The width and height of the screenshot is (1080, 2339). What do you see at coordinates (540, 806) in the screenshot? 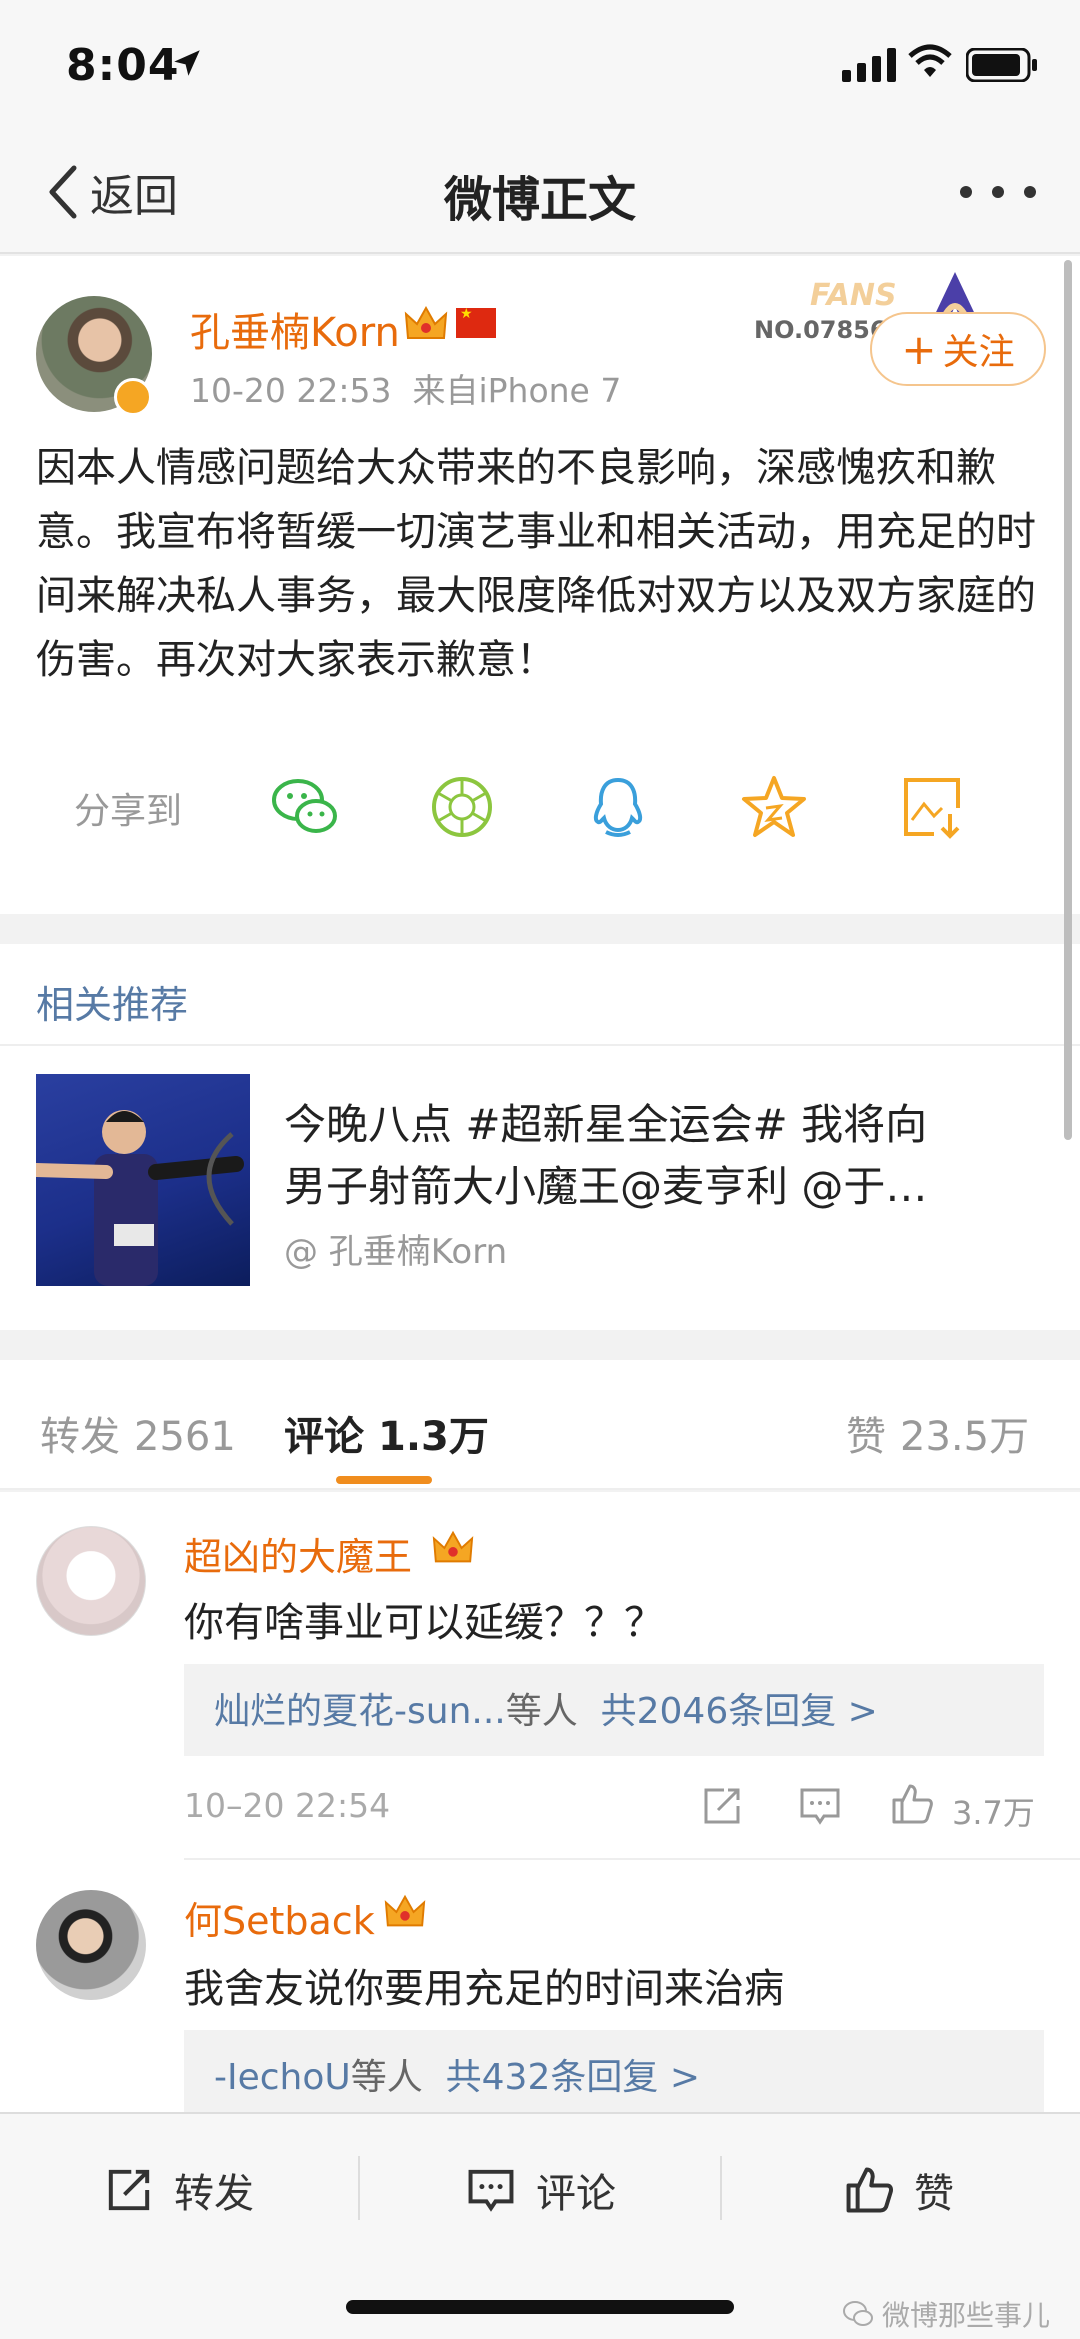
I see `share-row: 分享到` at bounding box center [540, 806].